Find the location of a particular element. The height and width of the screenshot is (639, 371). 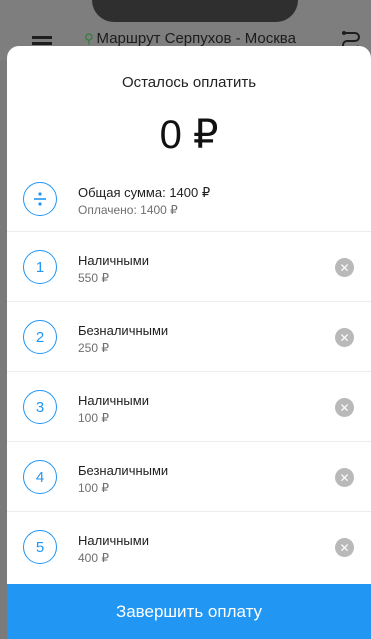

payment-row: 5 Наличными 400 ₽ ✕ is located at coordinates (189, 547).